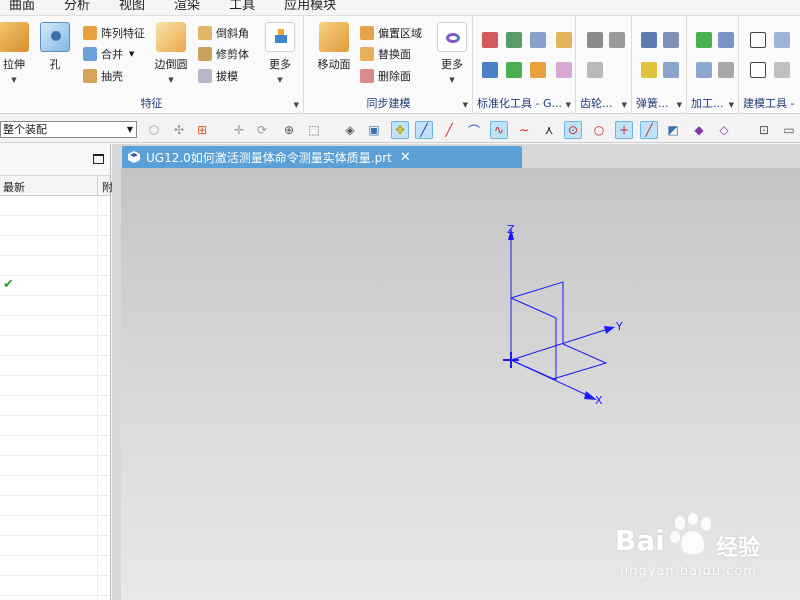  I want to click on body-snap-icon: ◆, so click(699, 130).